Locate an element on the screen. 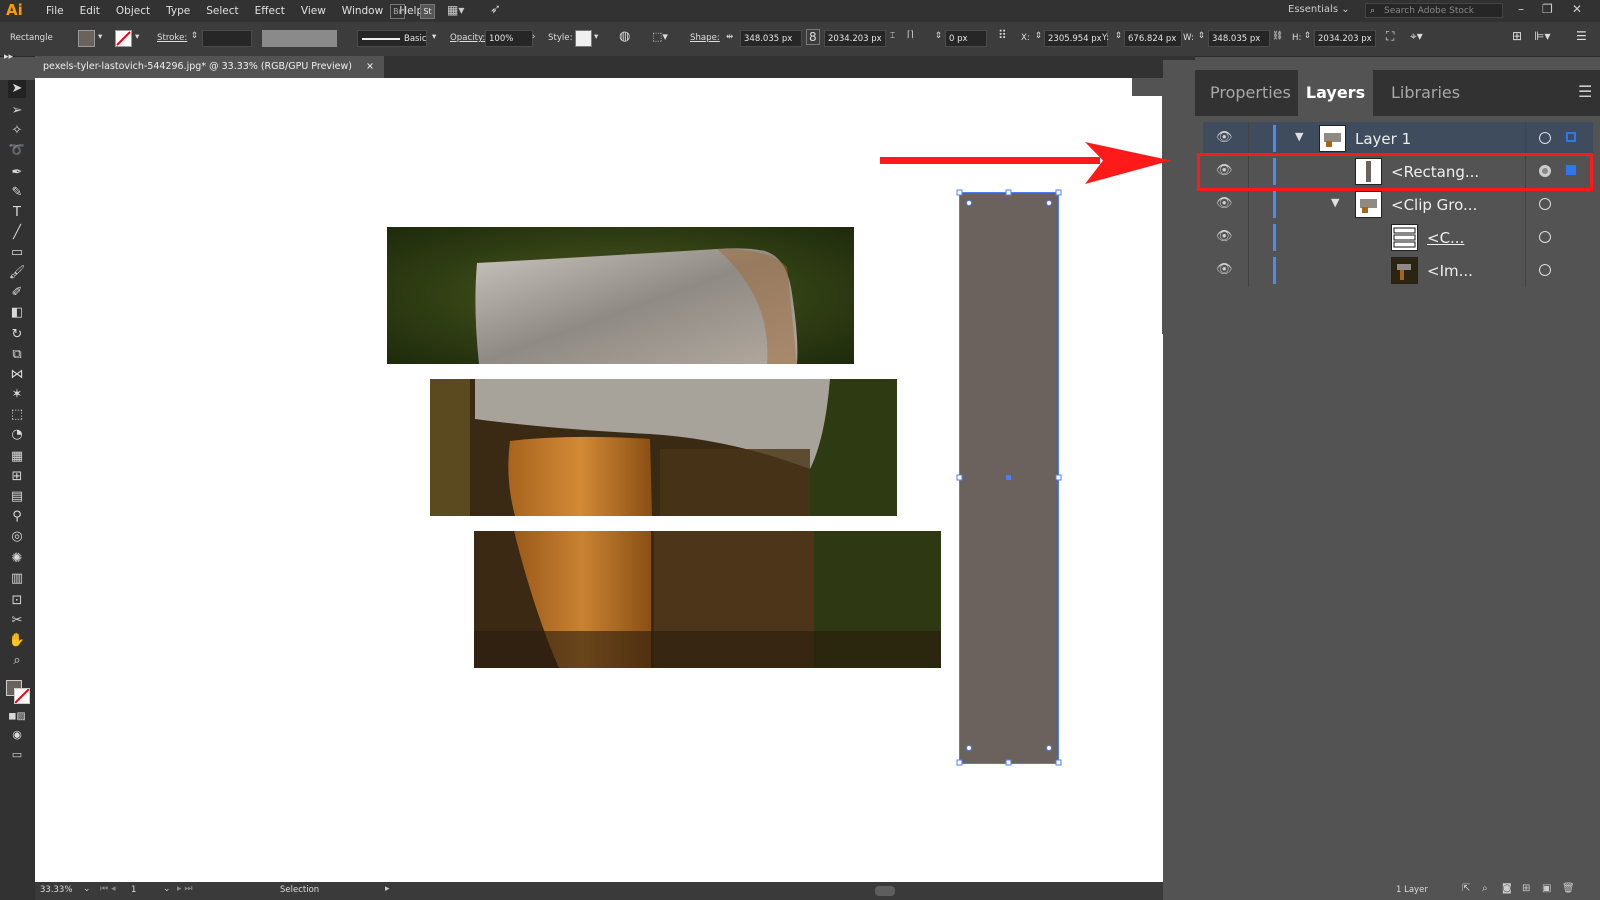  corner-radius-field: 0 px is located at coordinates (966, 38).